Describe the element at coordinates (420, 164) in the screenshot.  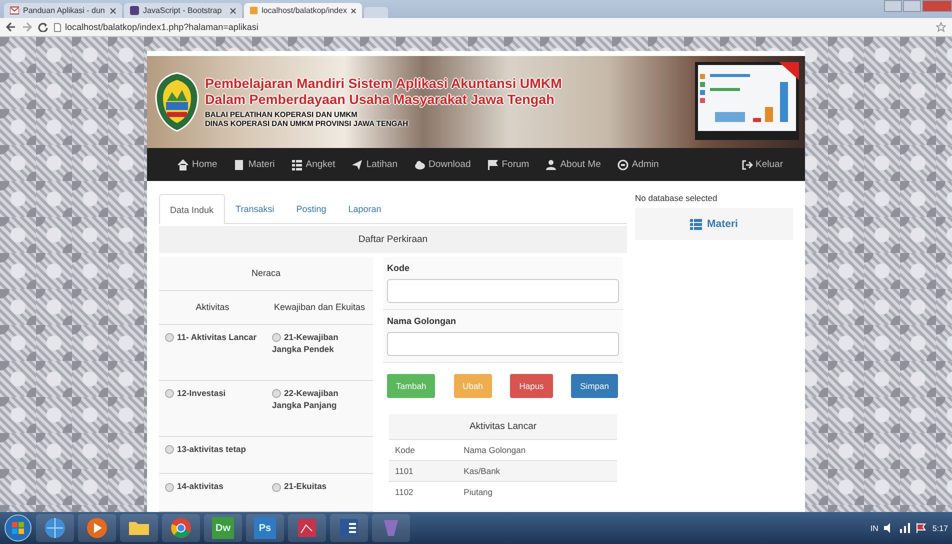
I see `cloud-icon` at that location.